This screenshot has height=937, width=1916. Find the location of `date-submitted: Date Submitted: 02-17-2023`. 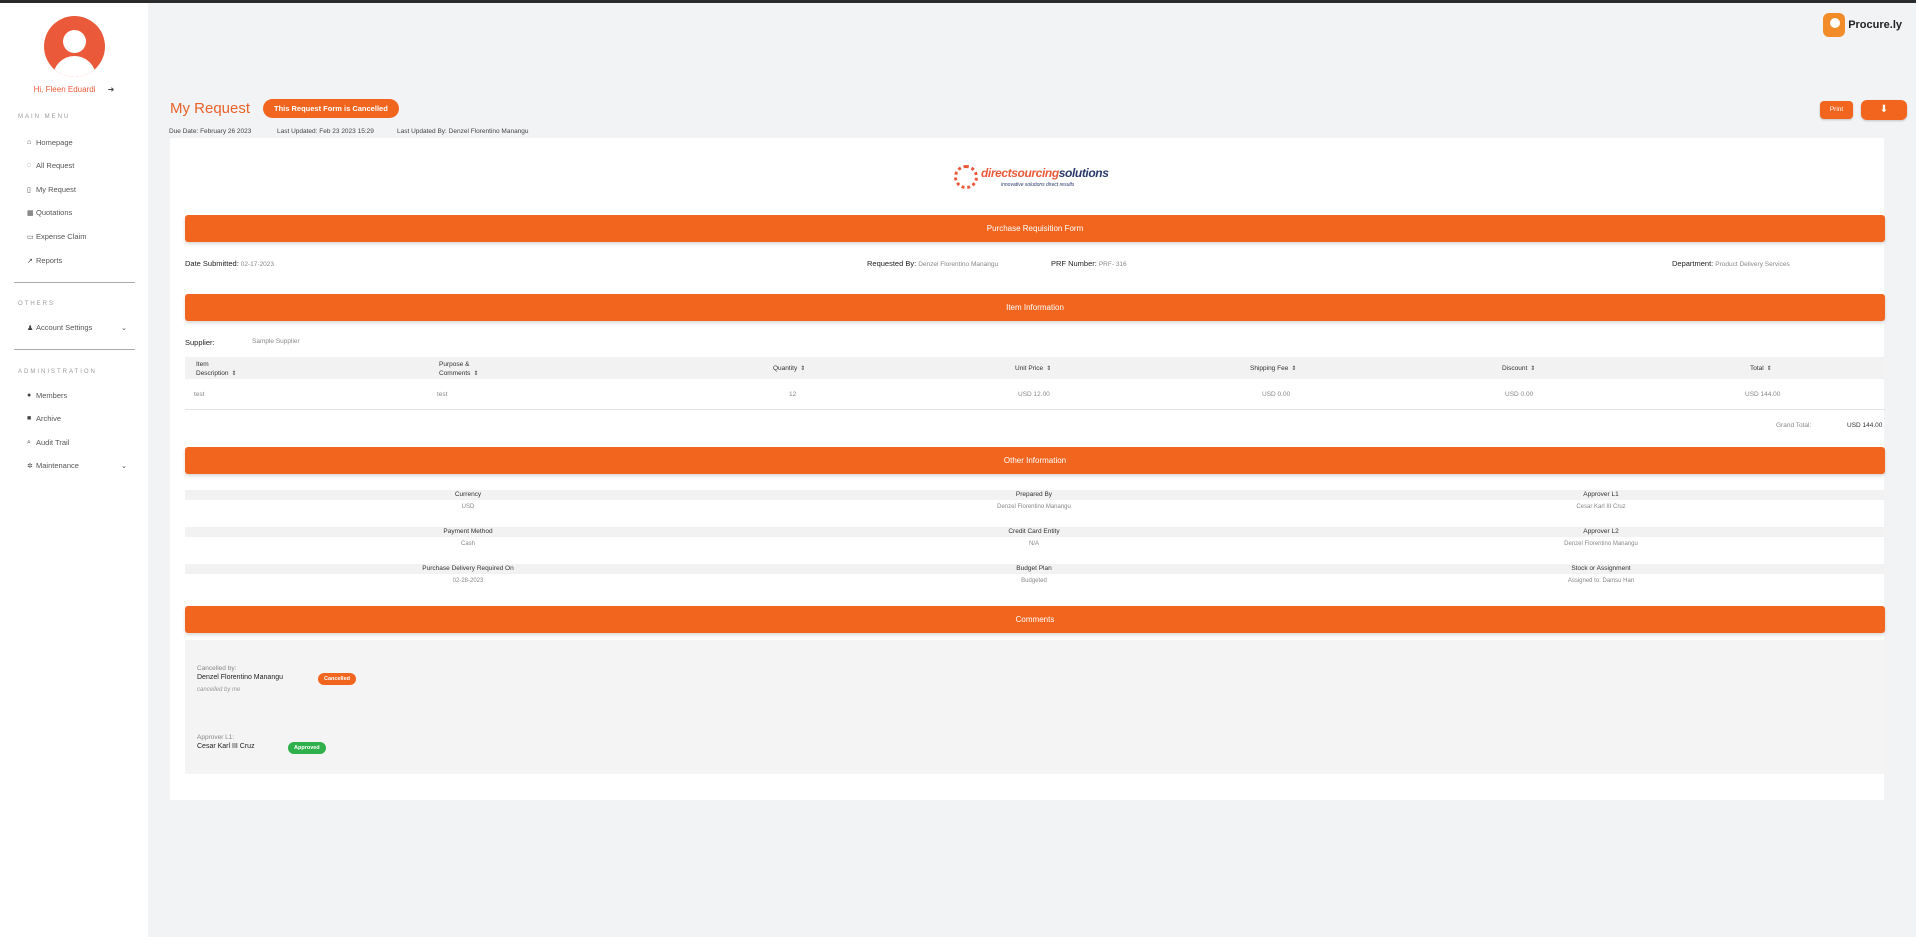

date-submitted: Date Submitted: 02-17-2023 is located at coordinates (229, 263).